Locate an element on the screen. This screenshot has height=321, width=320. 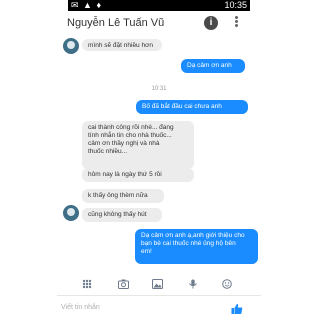
message-text: mình sẽ đặt nhiều hơn is located at coordinates (120, 45).